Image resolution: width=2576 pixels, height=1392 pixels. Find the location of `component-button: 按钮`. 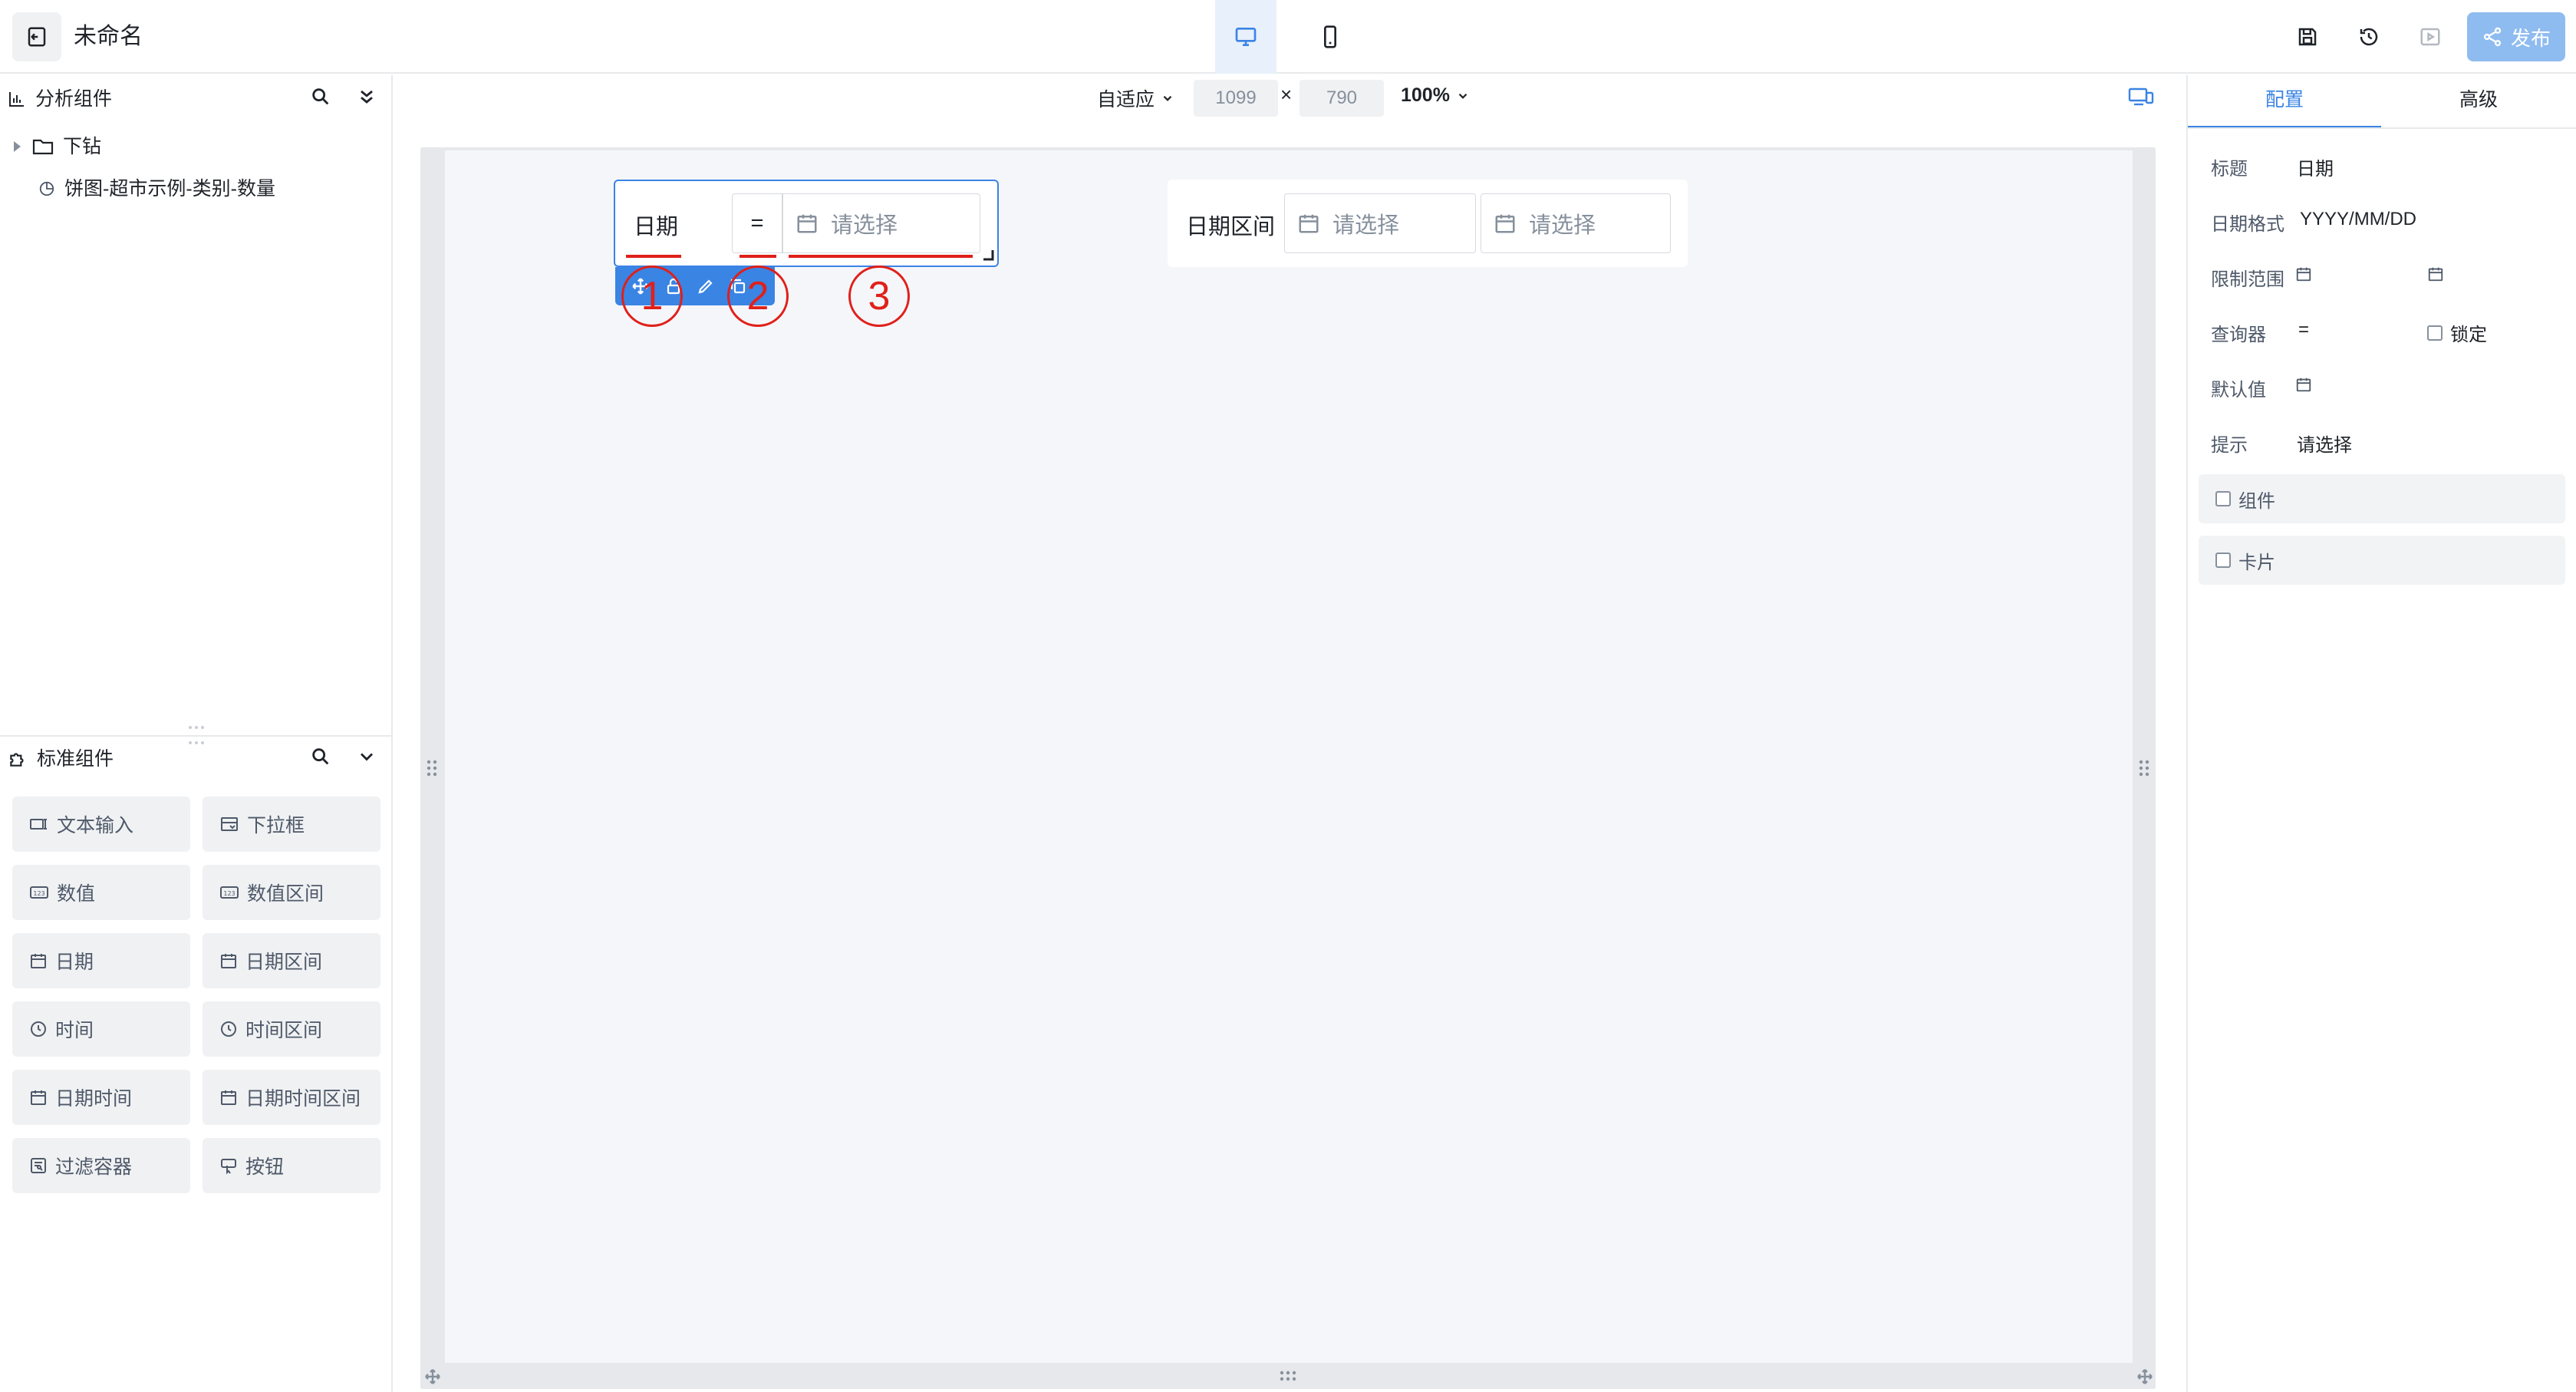

component-button: 按钮 is located at coordinates (291, 1165).